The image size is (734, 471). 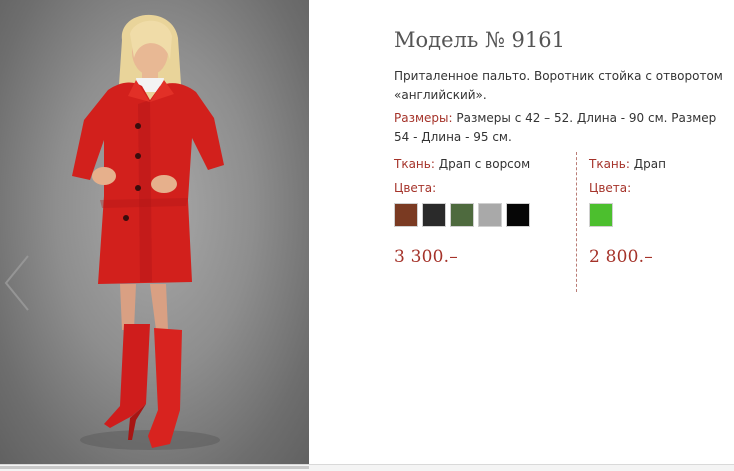 What do you see at coordinates (154, 467) in the screenshot?
I see `scrollbar-thumb` at bounding box center [154, 467].